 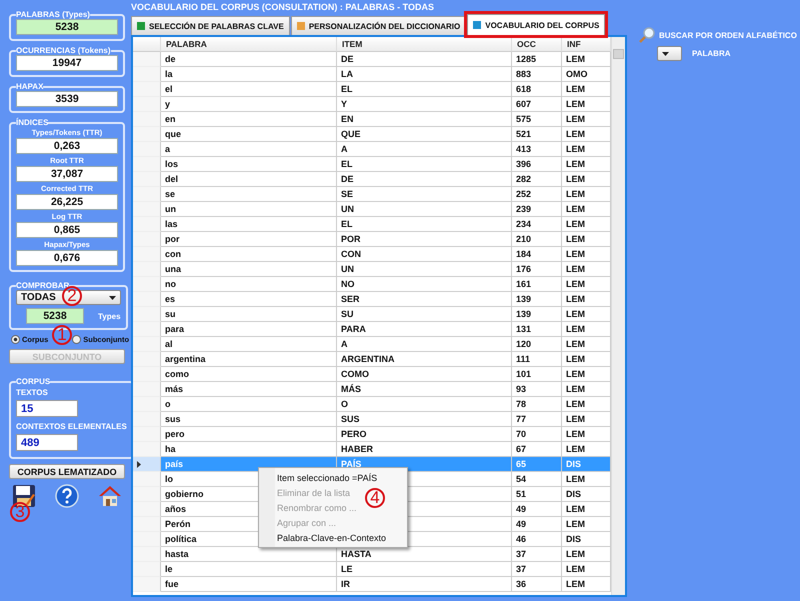 What do you see at coordinates (249, 59) in the screenshot?
I see `table-cell: de` at bounding box center [249, 59].